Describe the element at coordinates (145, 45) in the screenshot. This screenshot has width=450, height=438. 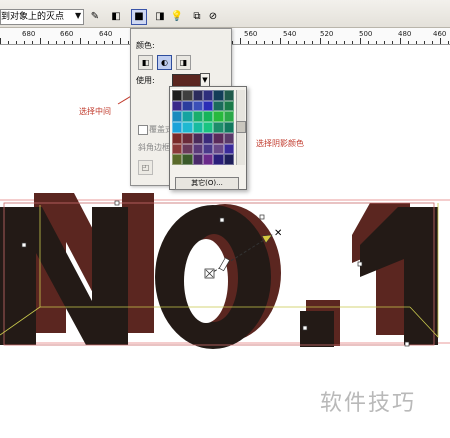
I see `color-label: 颜色:` at that location.